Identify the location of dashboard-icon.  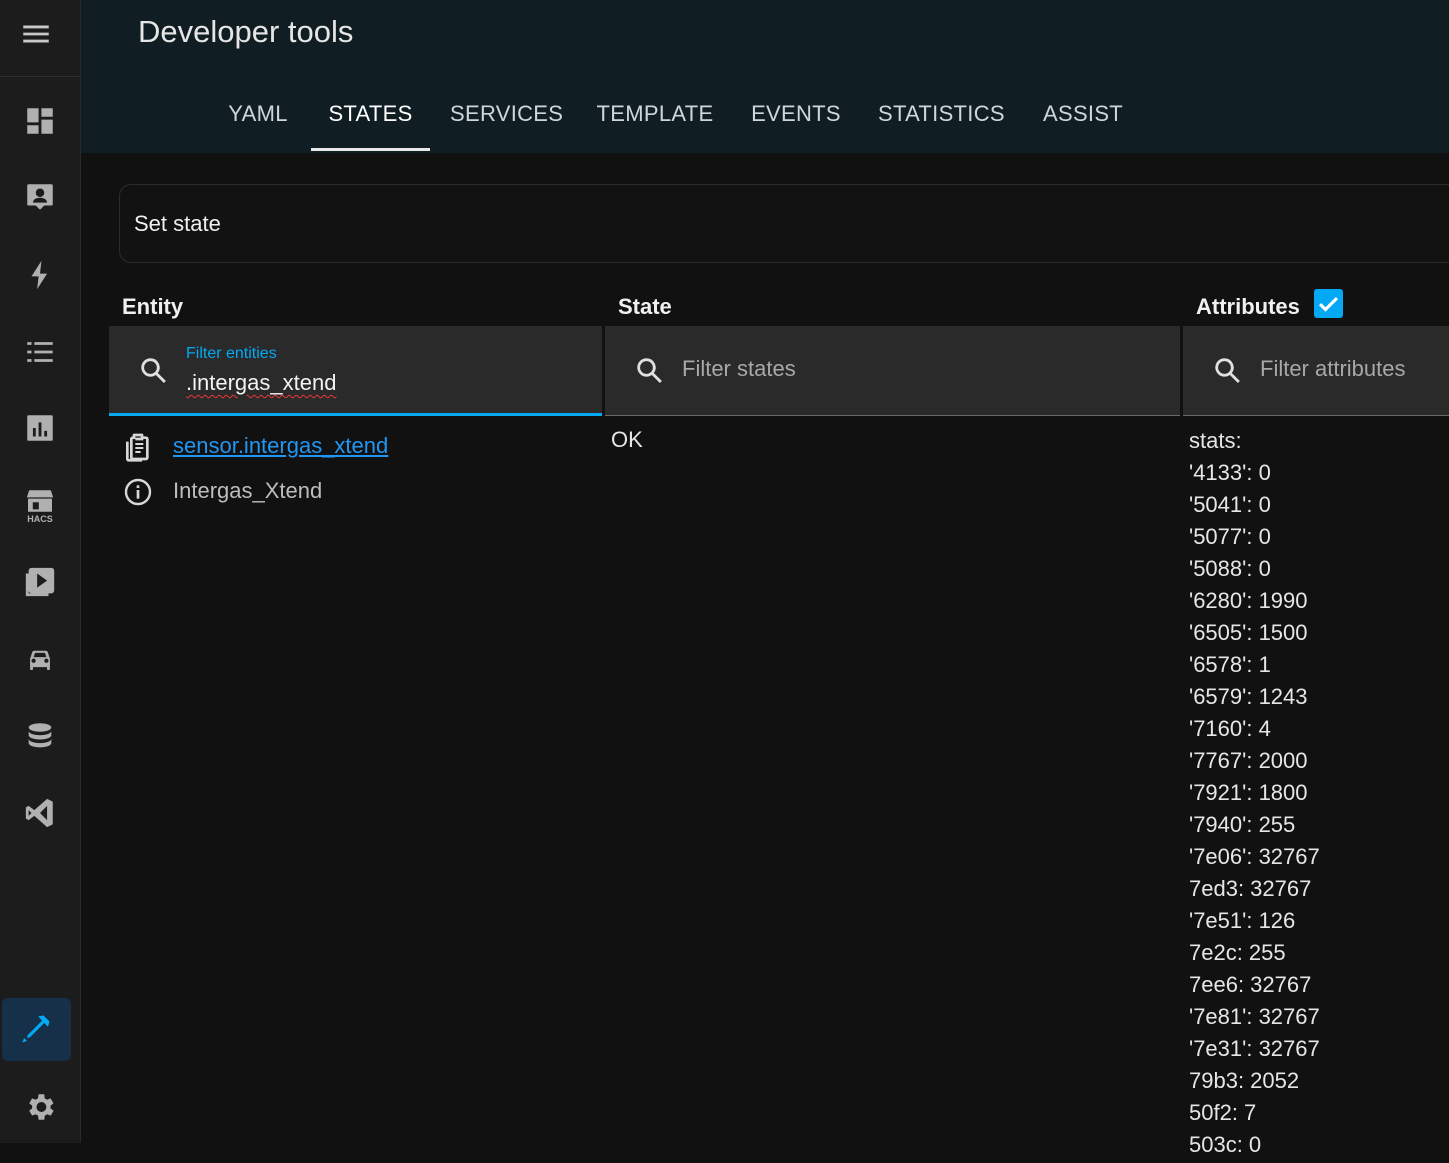
(40, 121).